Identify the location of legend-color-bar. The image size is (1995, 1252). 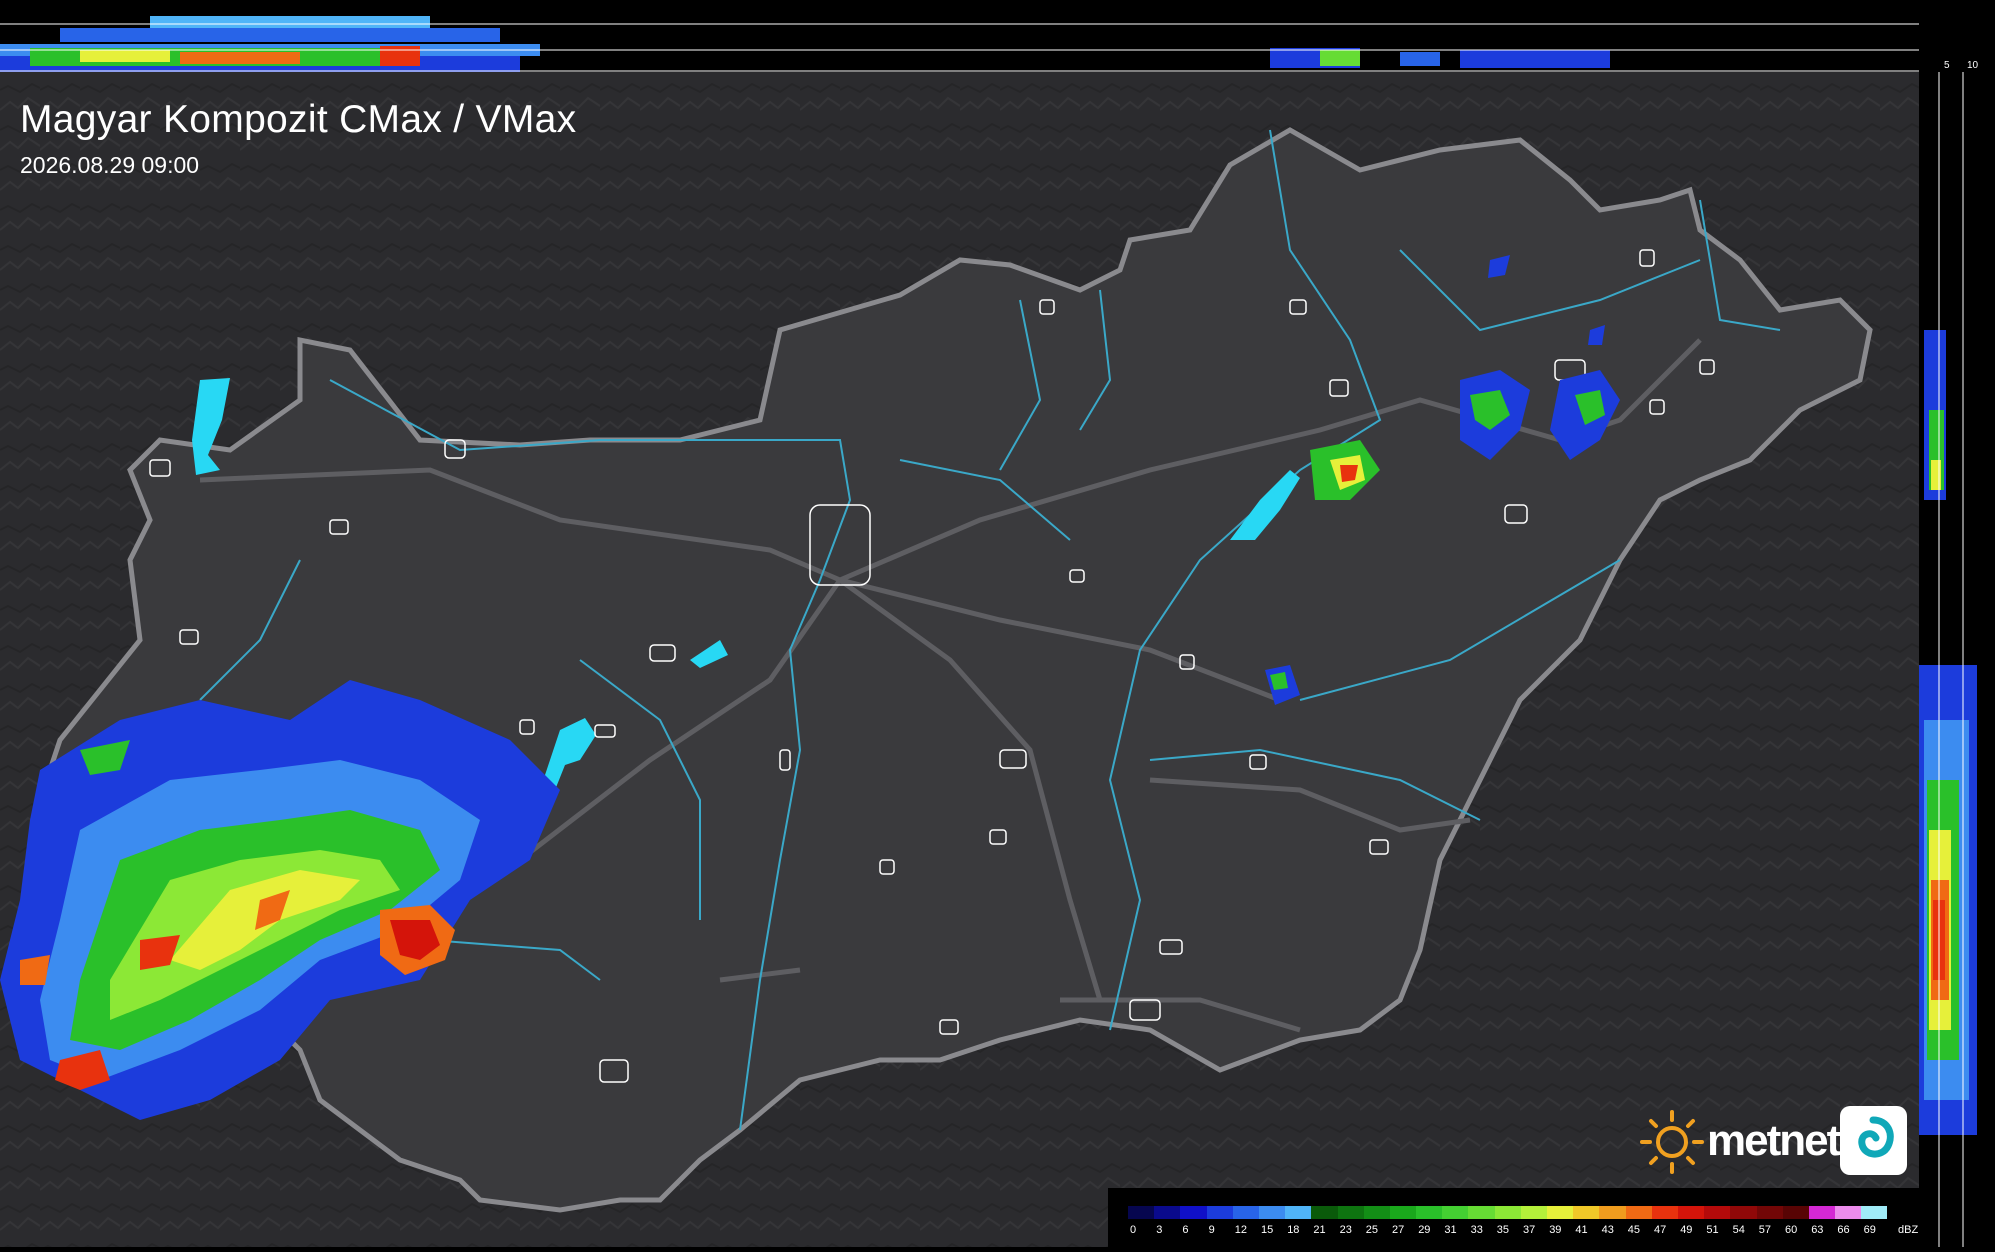
(1508, 1212).